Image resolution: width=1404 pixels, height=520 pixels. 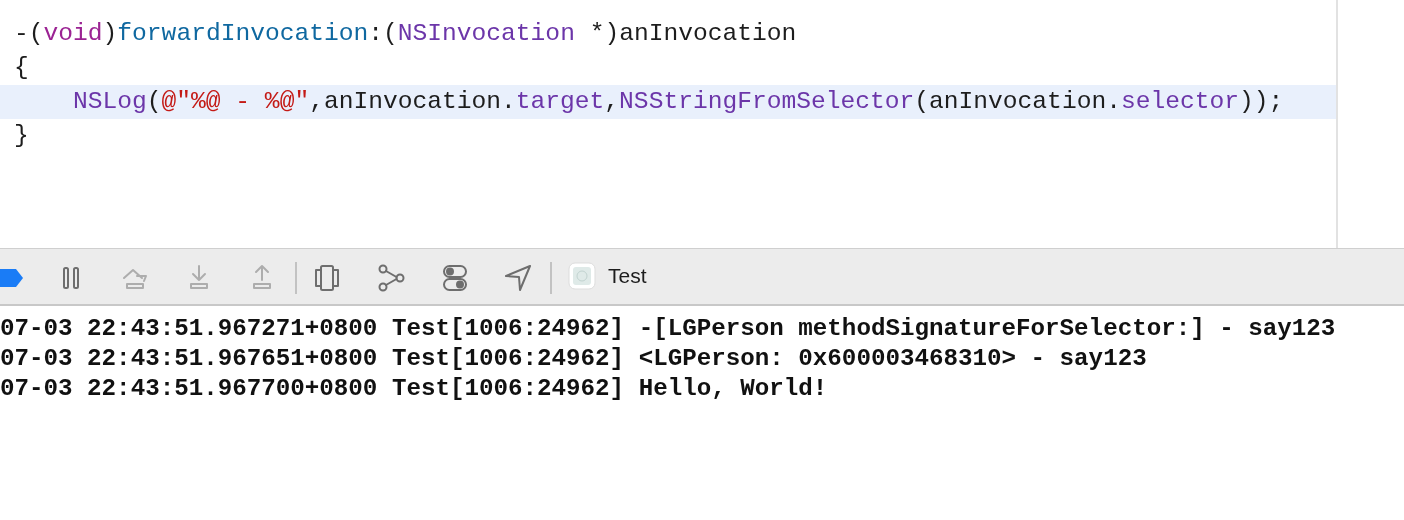 What do you see at coordinates (574, 359) in the screenshot?
I see `console-line: 07-03 22:43:51.967651+0800 Test[1006:24962] <LGPerson: 0x600003468310> - say123` at bounding box center [574, 359].